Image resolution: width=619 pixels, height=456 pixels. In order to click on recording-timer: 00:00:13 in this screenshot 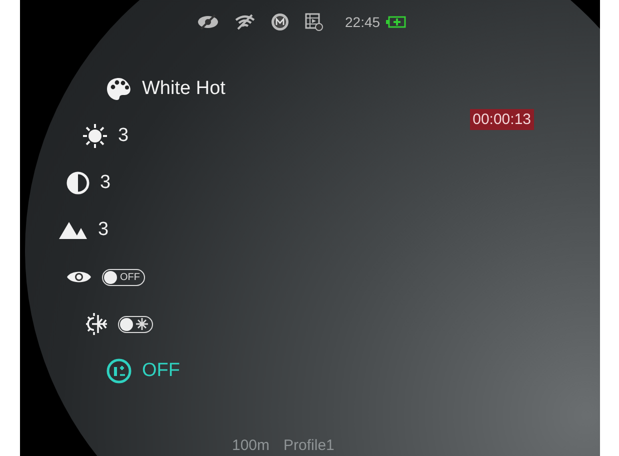, I will do `click(502, 119)`.